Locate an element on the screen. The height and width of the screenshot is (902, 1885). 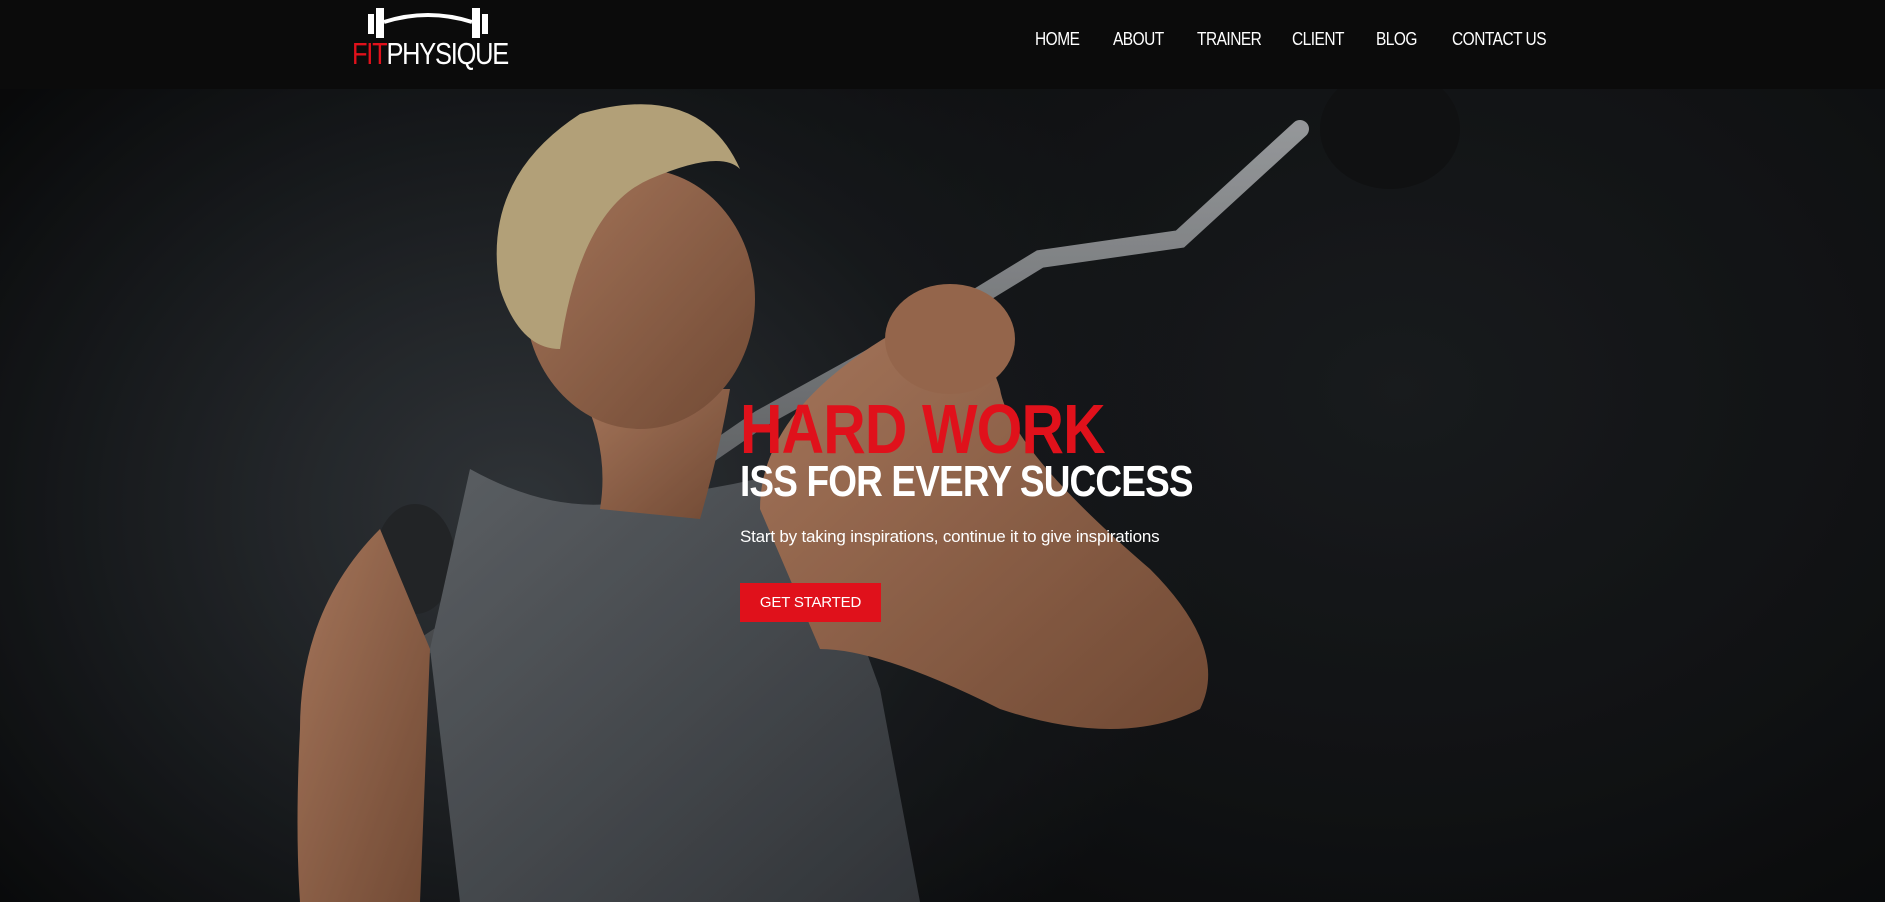
brand-name-physique: PHYSIQUE is located at coordinates (447, 53).